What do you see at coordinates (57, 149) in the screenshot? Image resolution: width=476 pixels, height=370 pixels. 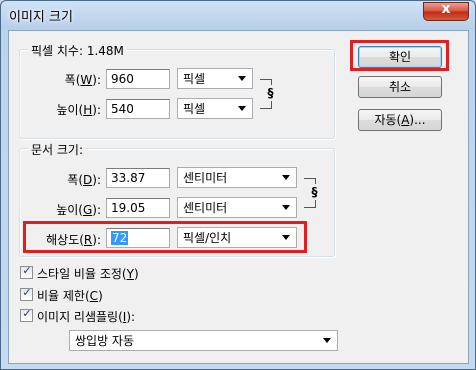 I see `document-size-legend: 문서 크기:` at bounding box center [57, 149].